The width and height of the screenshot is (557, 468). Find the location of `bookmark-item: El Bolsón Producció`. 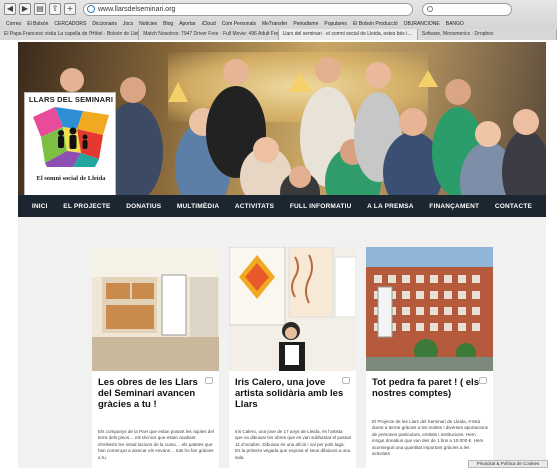

bookmark-item: El Bolsón Producció is located at coordinates (375, 24).